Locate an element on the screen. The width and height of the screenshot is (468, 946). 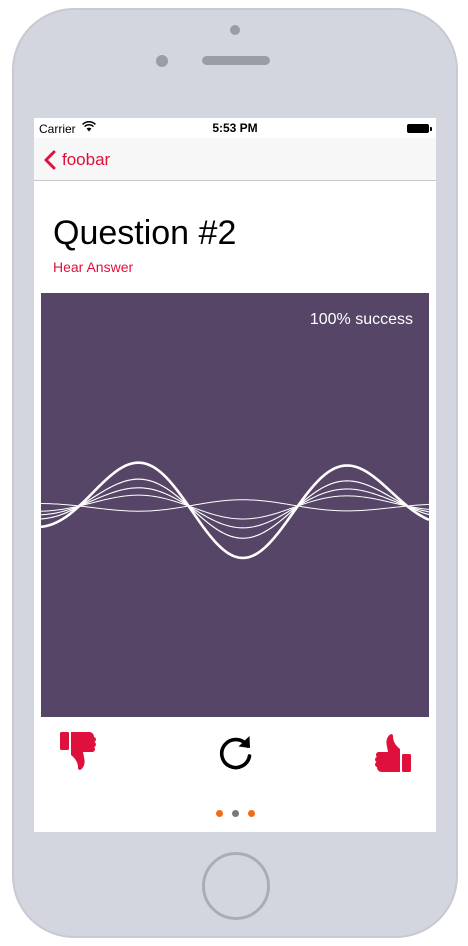
earpiece-speaker is located at coordinates (236, 60).